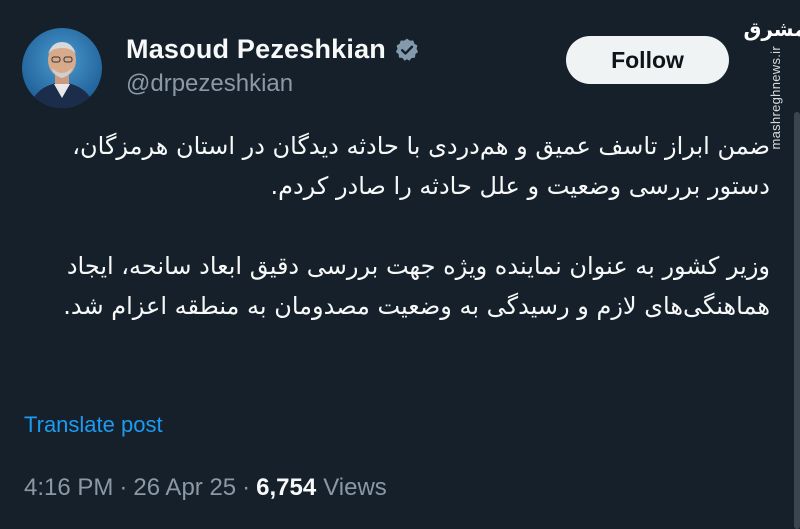  Describe the element at coordinates (647, 60) in the screenshot. I see `follow-button: Follow` at that location.